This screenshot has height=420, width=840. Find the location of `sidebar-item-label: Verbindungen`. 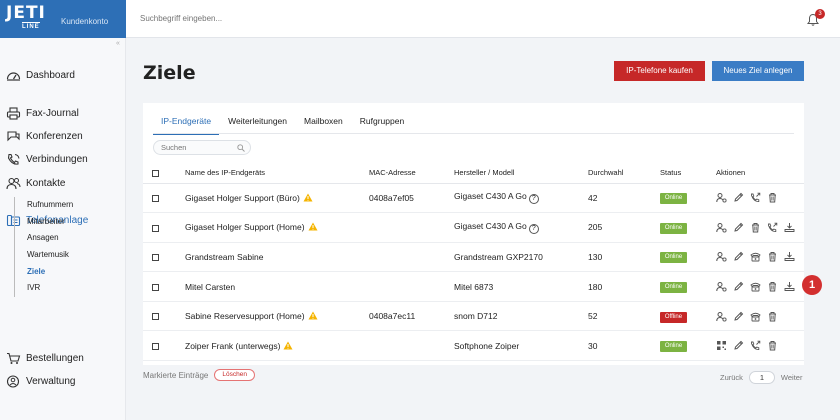

sidebar-item-label: Verbindungen is located at coordinates (57, 159).